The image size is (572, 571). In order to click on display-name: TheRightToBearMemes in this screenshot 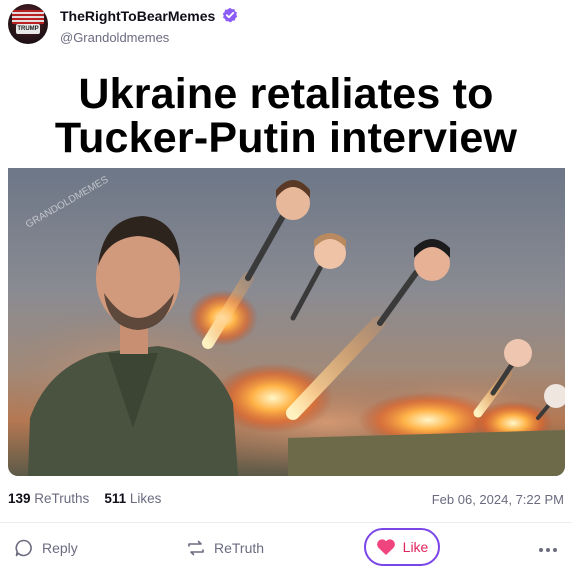, I will do `click(137, 16)`.